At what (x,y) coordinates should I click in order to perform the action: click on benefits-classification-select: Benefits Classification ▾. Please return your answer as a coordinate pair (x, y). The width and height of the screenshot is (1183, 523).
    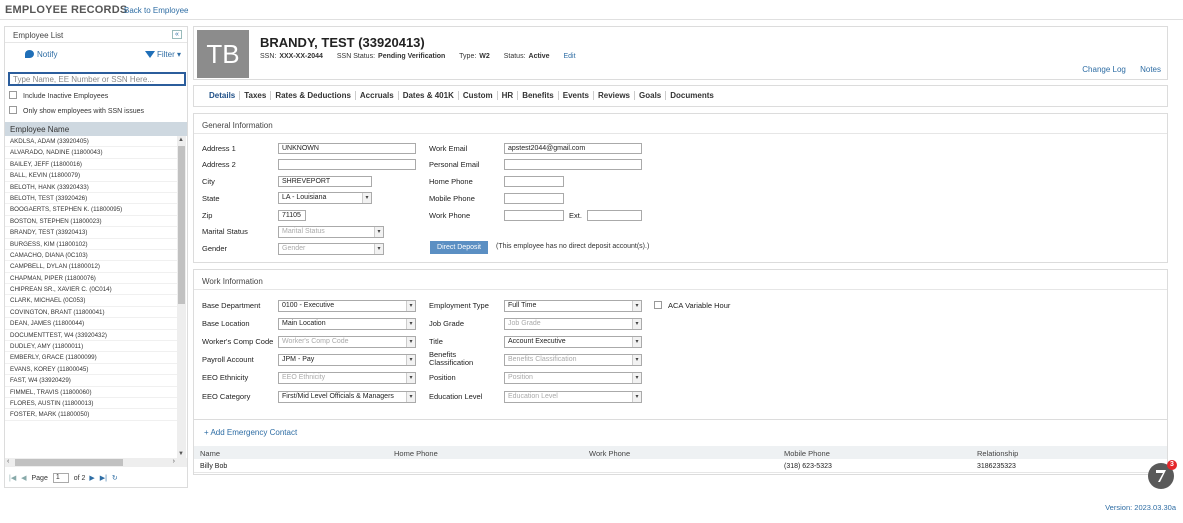
    Looking at the image, I should click on (573, 360).